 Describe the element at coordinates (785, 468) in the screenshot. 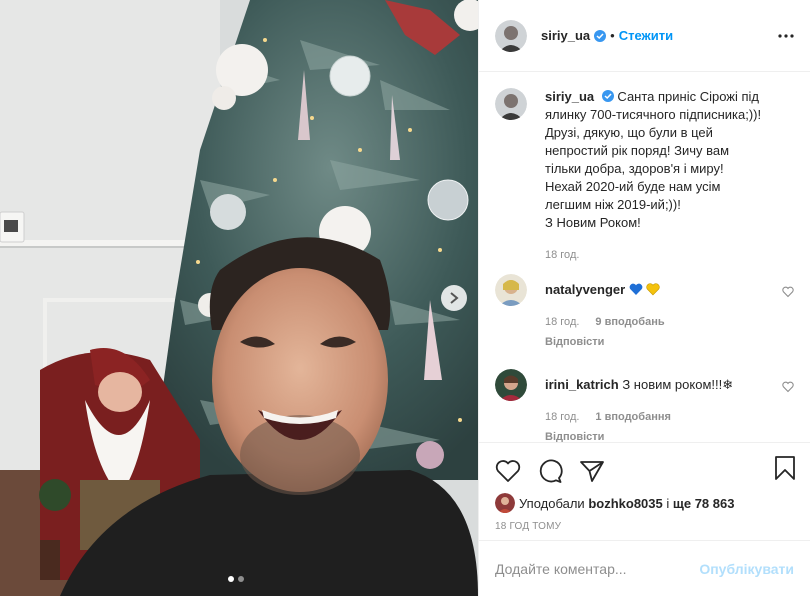

I see `save-icon` at that location.